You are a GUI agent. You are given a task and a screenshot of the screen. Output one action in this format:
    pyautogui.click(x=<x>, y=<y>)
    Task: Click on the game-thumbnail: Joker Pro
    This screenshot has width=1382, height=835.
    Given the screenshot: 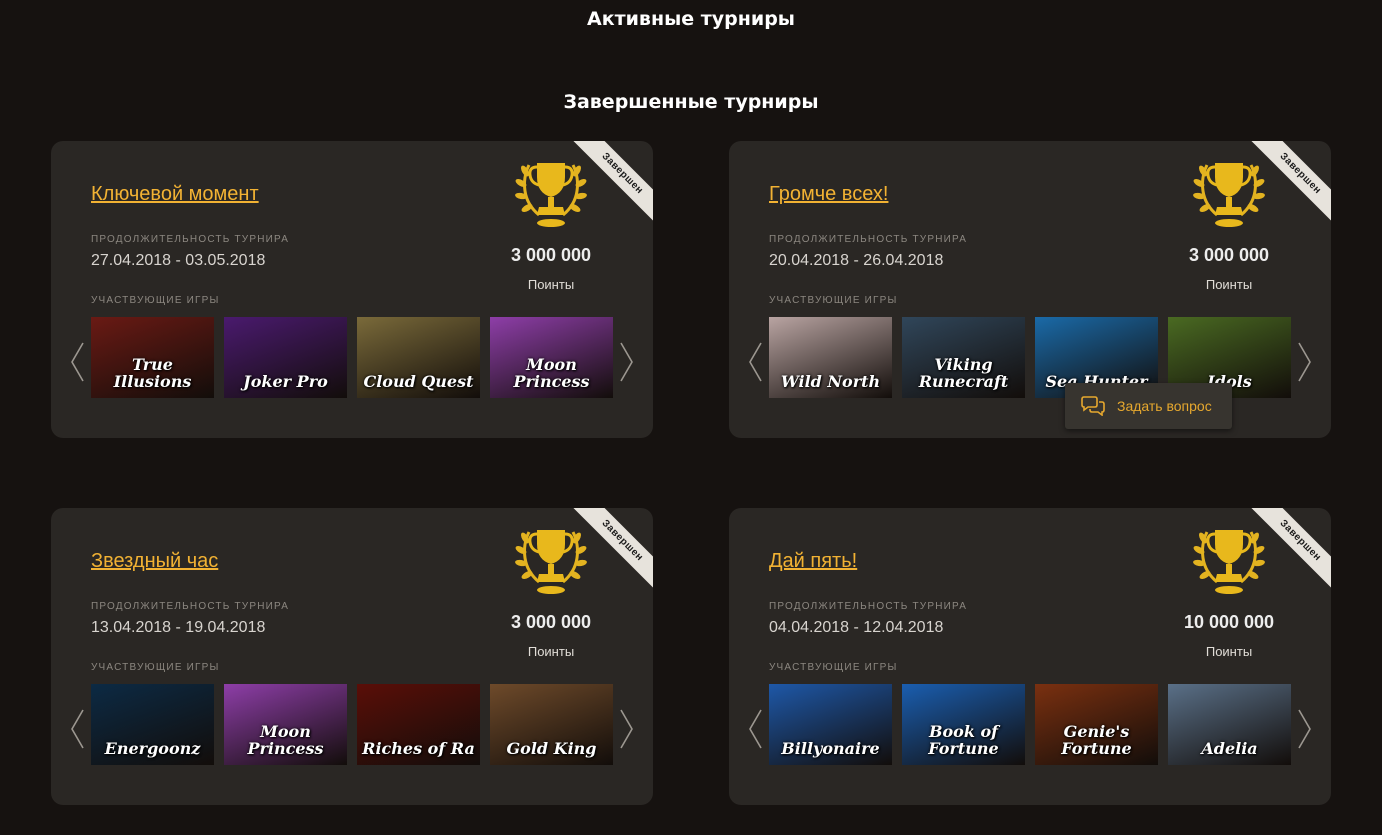 What is the action you would take?
    pyautogui.click(x=285, y=357)
    